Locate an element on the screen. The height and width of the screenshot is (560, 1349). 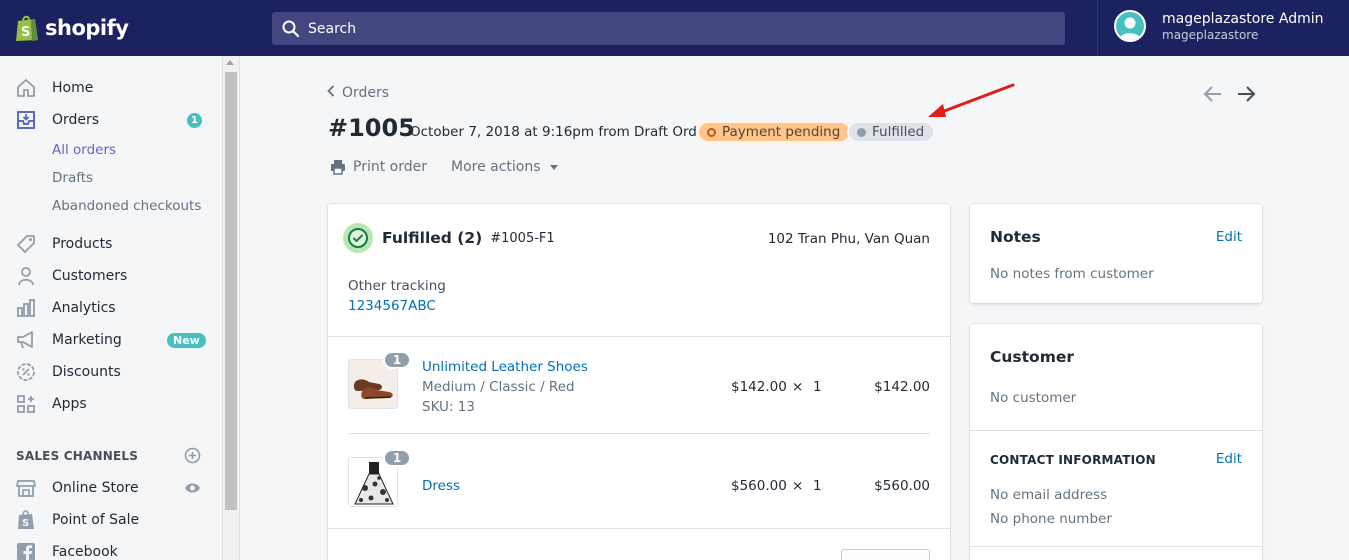
sidebar-item-online-store: Online Store is located at coordinates (111, 488).